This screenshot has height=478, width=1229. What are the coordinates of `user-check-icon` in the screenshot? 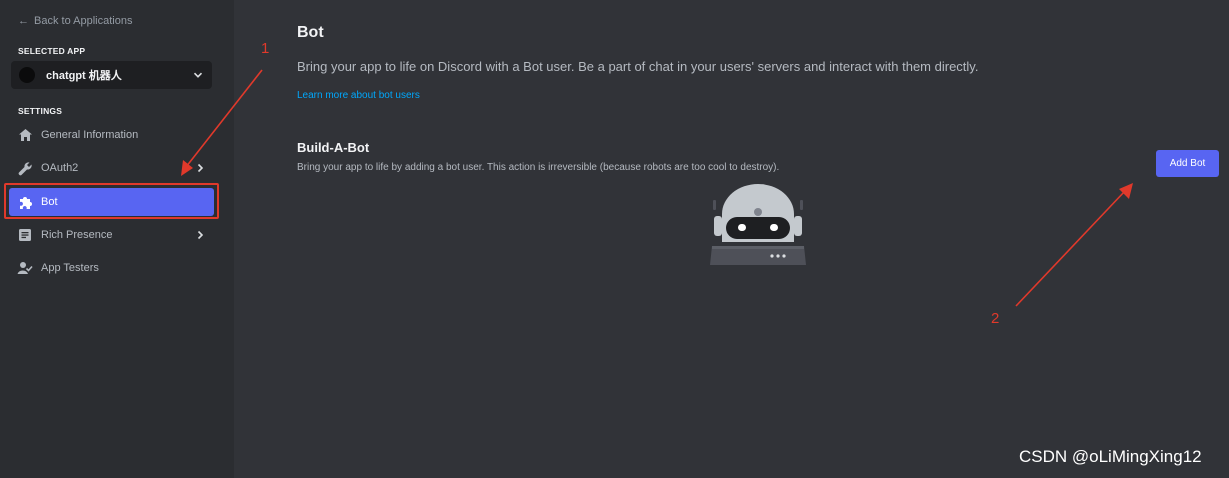 It's located at (25, 268).